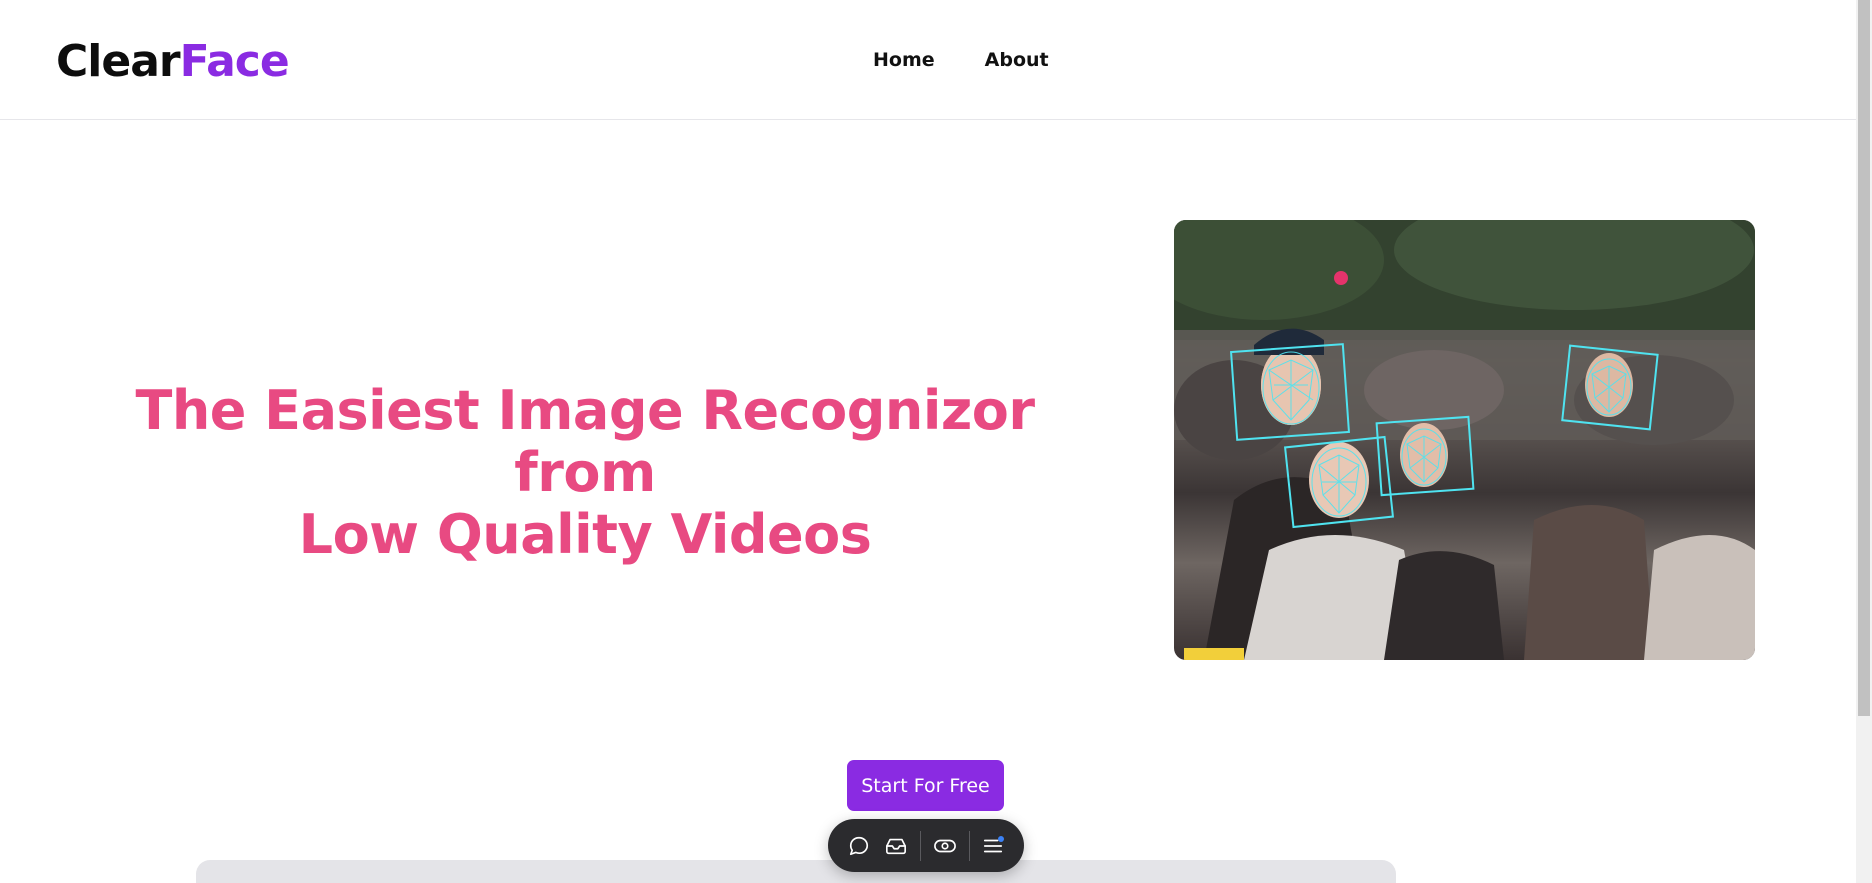  I want to click on page-scrollbar, so click(1864, 441).